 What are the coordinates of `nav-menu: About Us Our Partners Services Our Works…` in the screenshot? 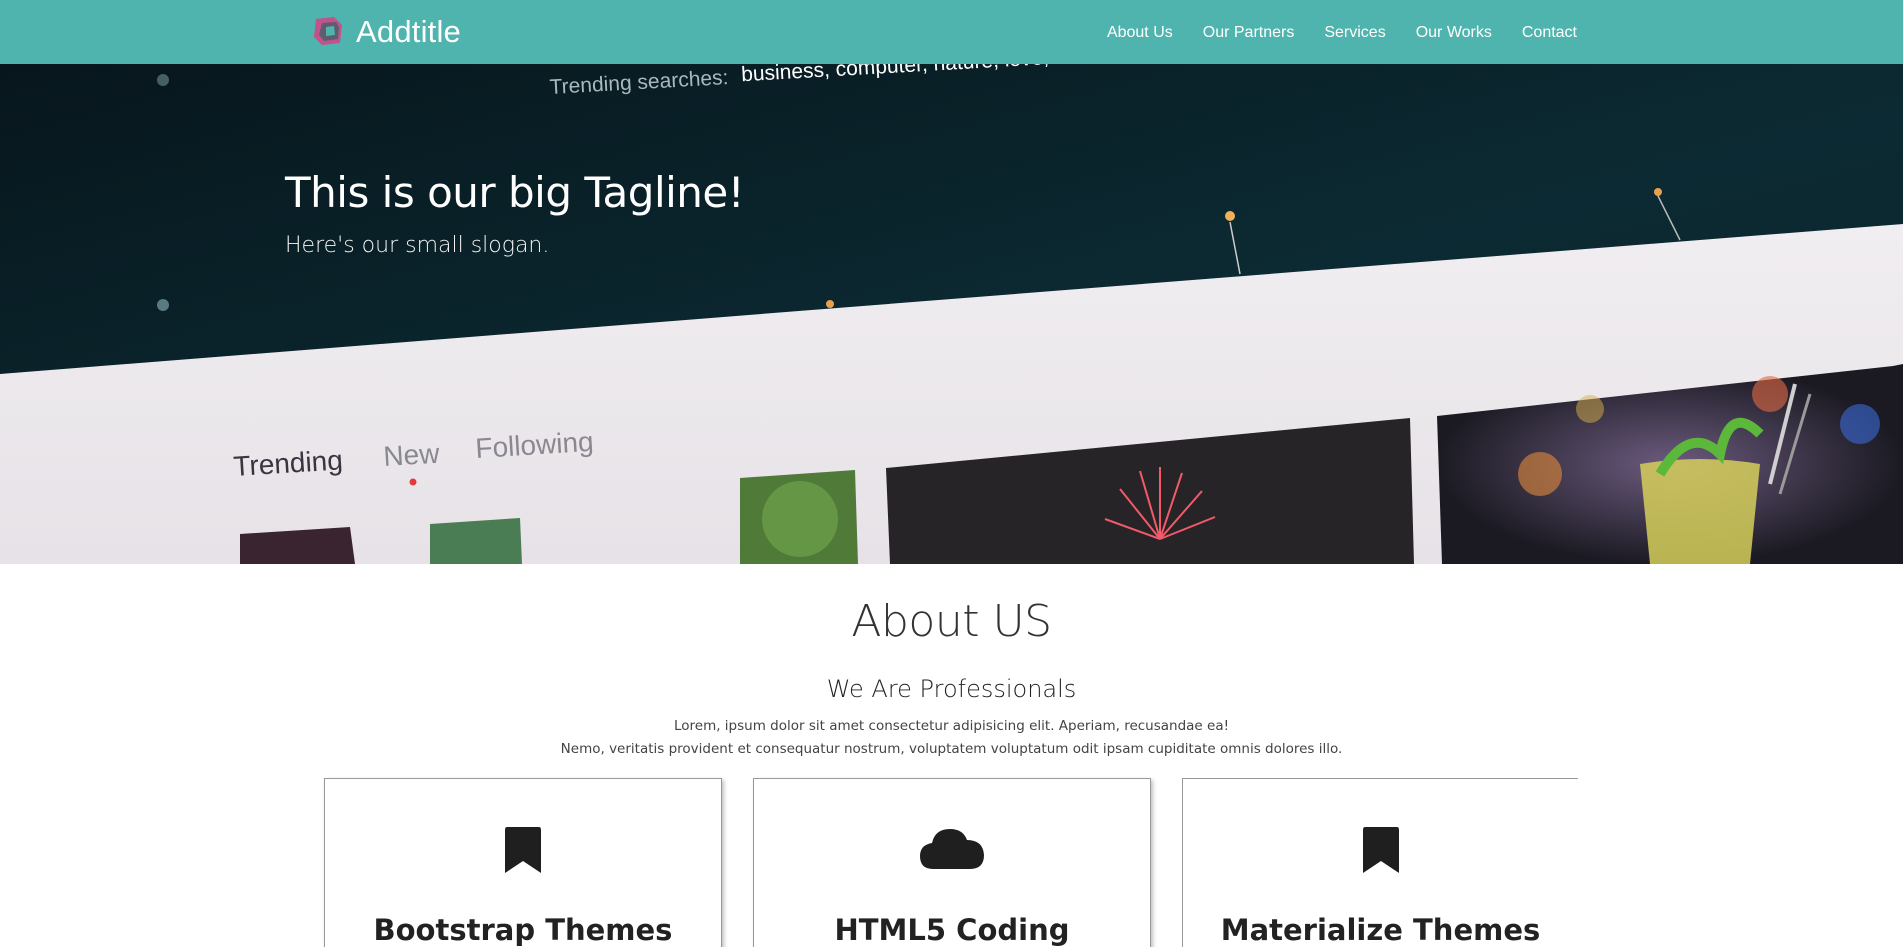 It's located at (1342, 32).